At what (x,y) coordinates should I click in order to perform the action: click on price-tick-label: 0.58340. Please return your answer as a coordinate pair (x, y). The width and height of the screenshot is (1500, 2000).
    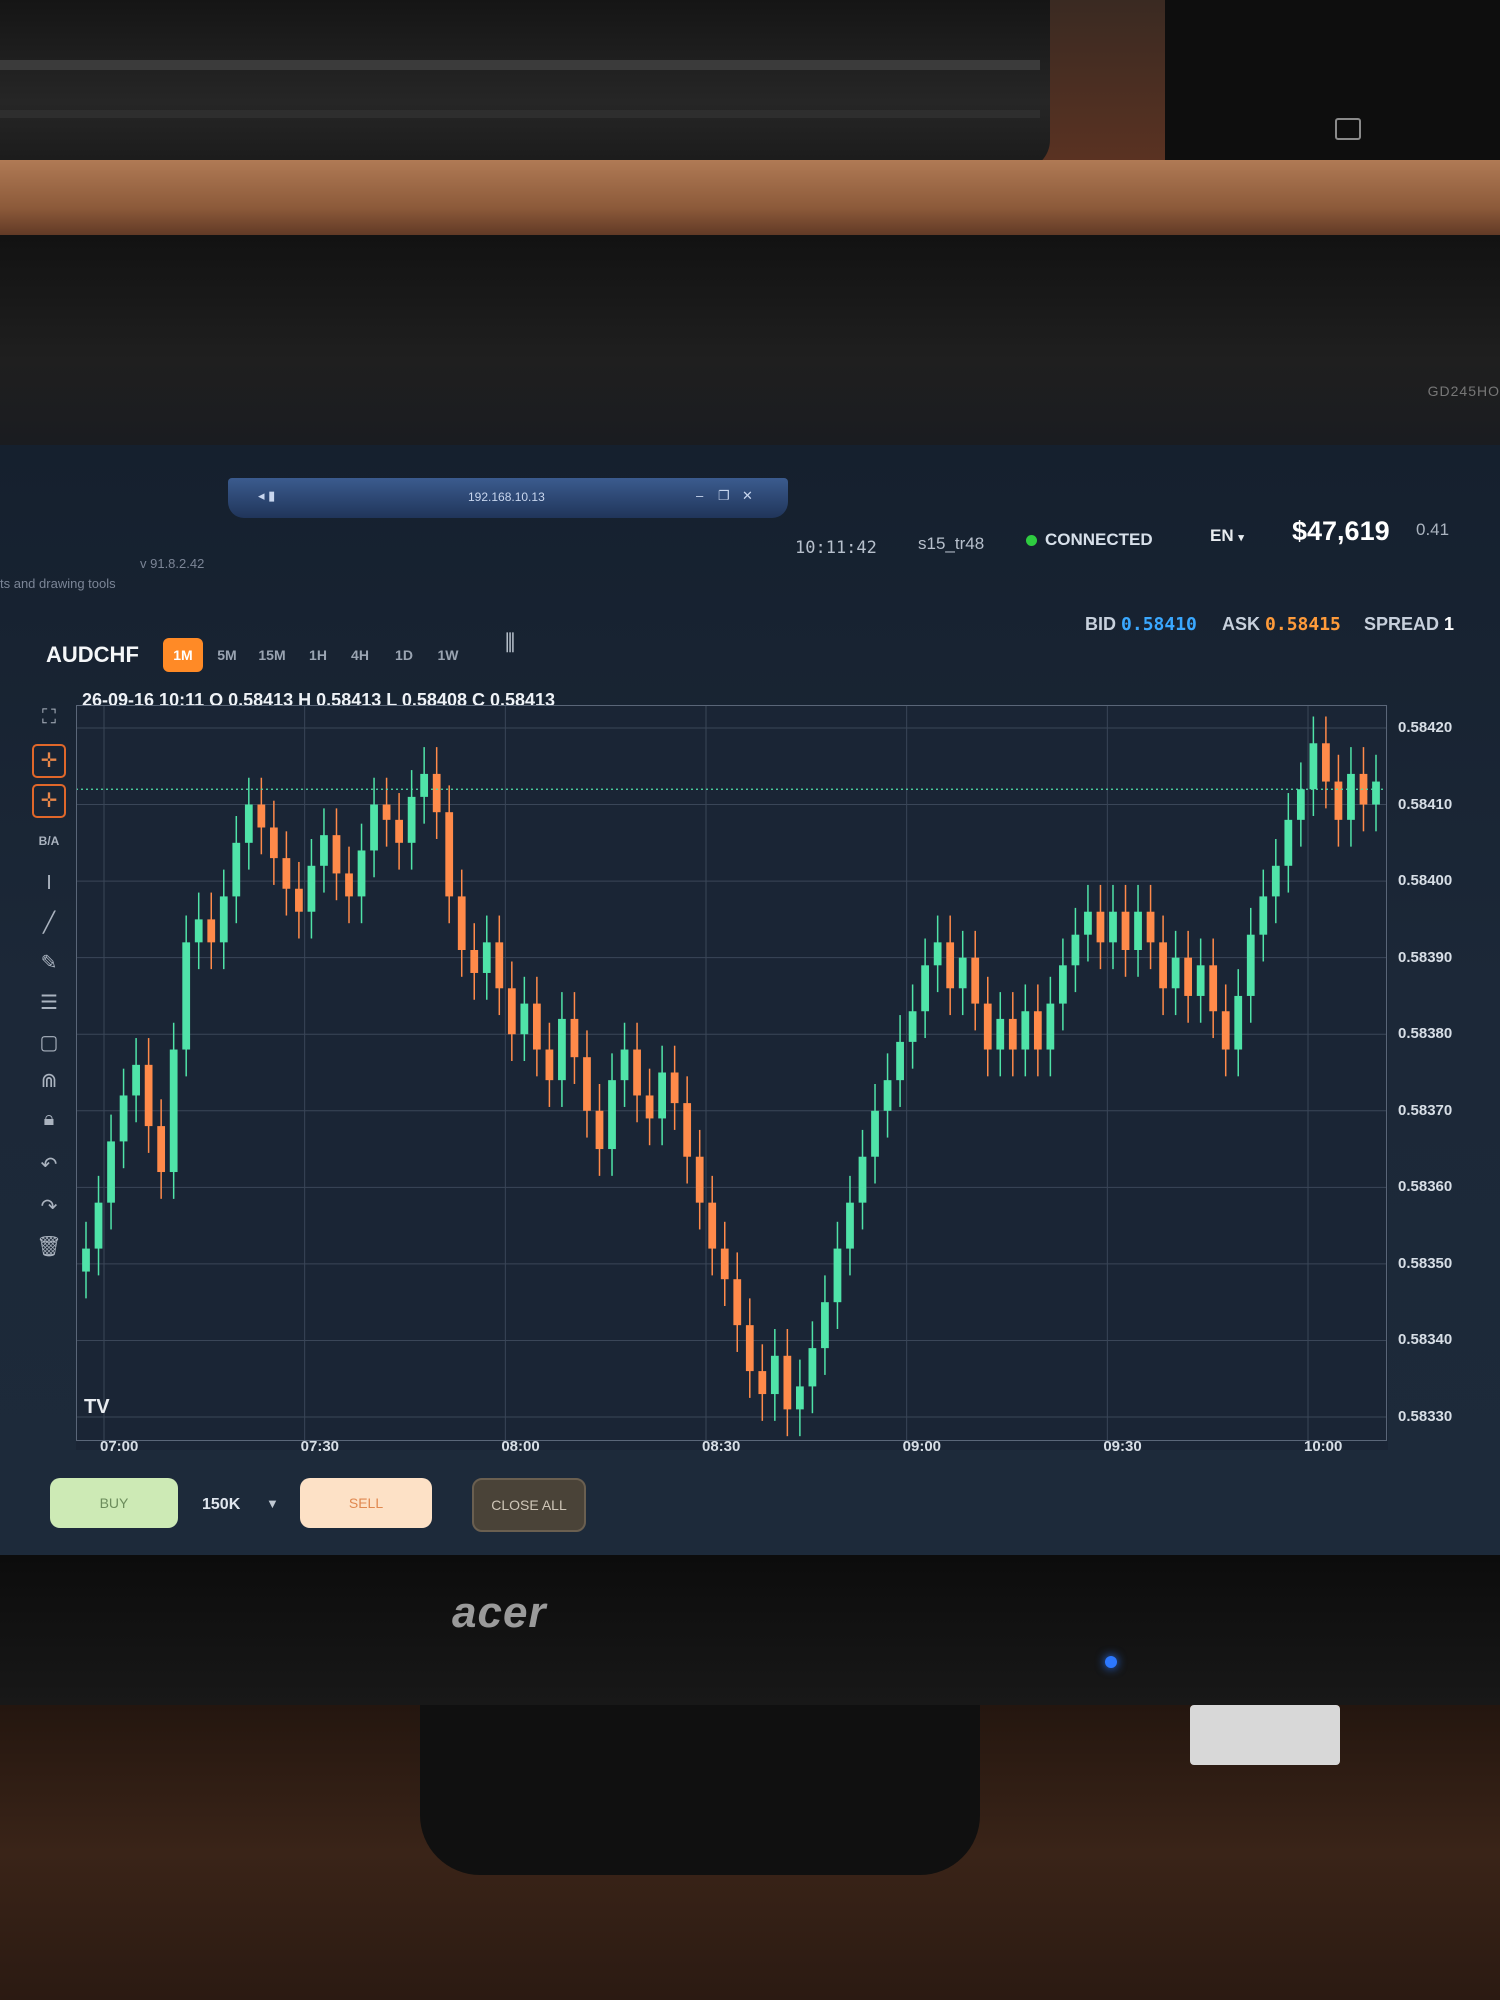
    Looking at the image, I should click on (1425, 1340).